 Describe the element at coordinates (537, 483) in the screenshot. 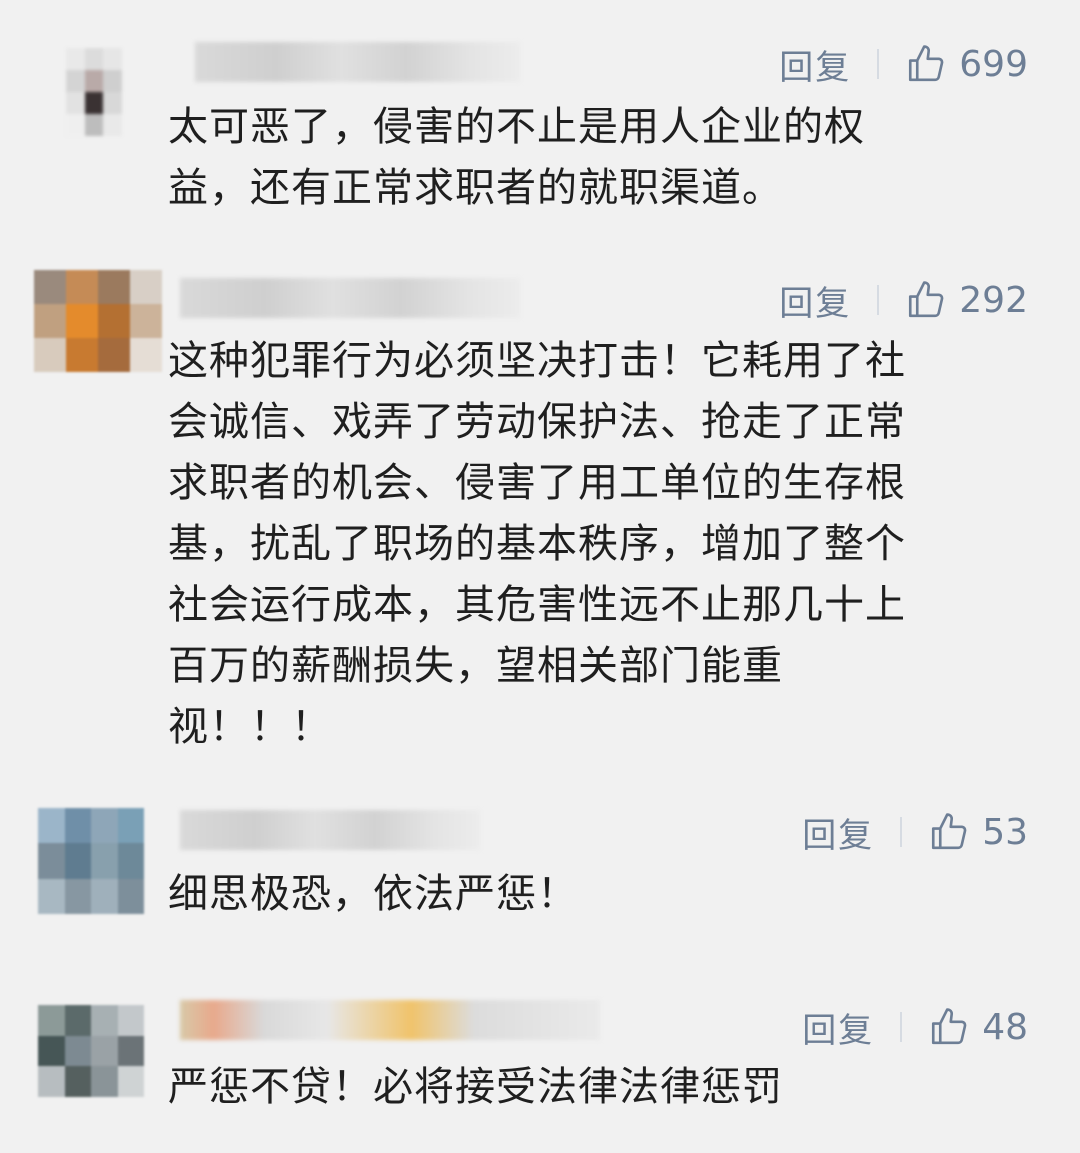

I see `comment-line: 求职者的机会、侵害了用工单位的生存根` at that location.